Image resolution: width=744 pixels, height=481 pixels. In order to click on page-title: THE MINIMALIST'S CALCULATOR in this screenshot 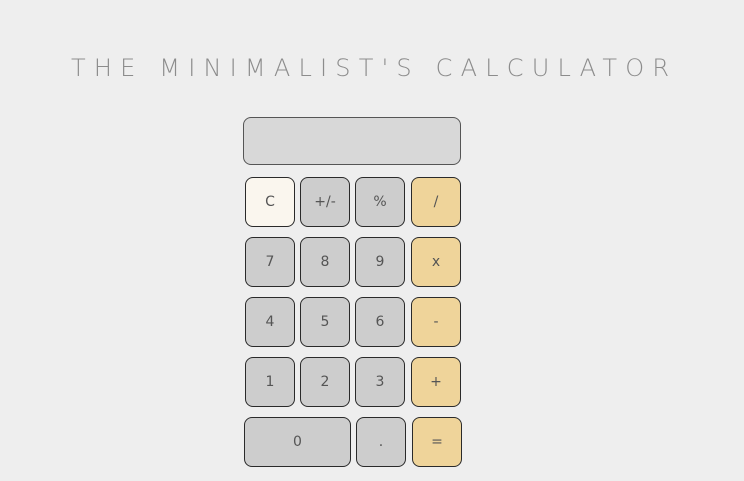, I will do `click(374, 68)`.